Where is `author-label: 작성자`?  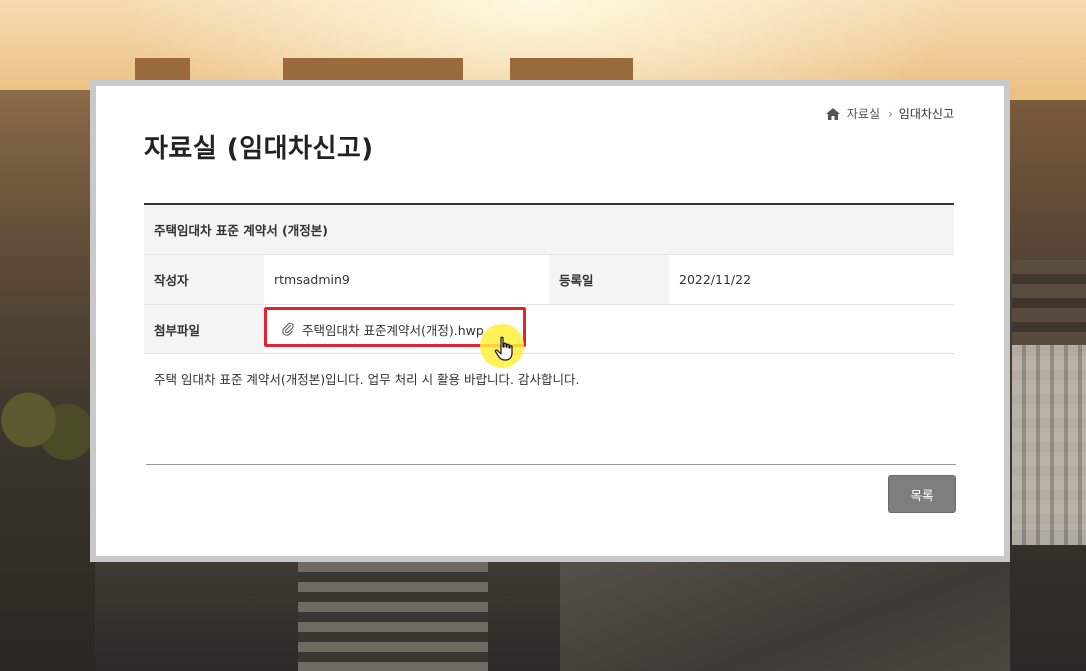
author-label: 작성자 is located at coordinates (204, 279).